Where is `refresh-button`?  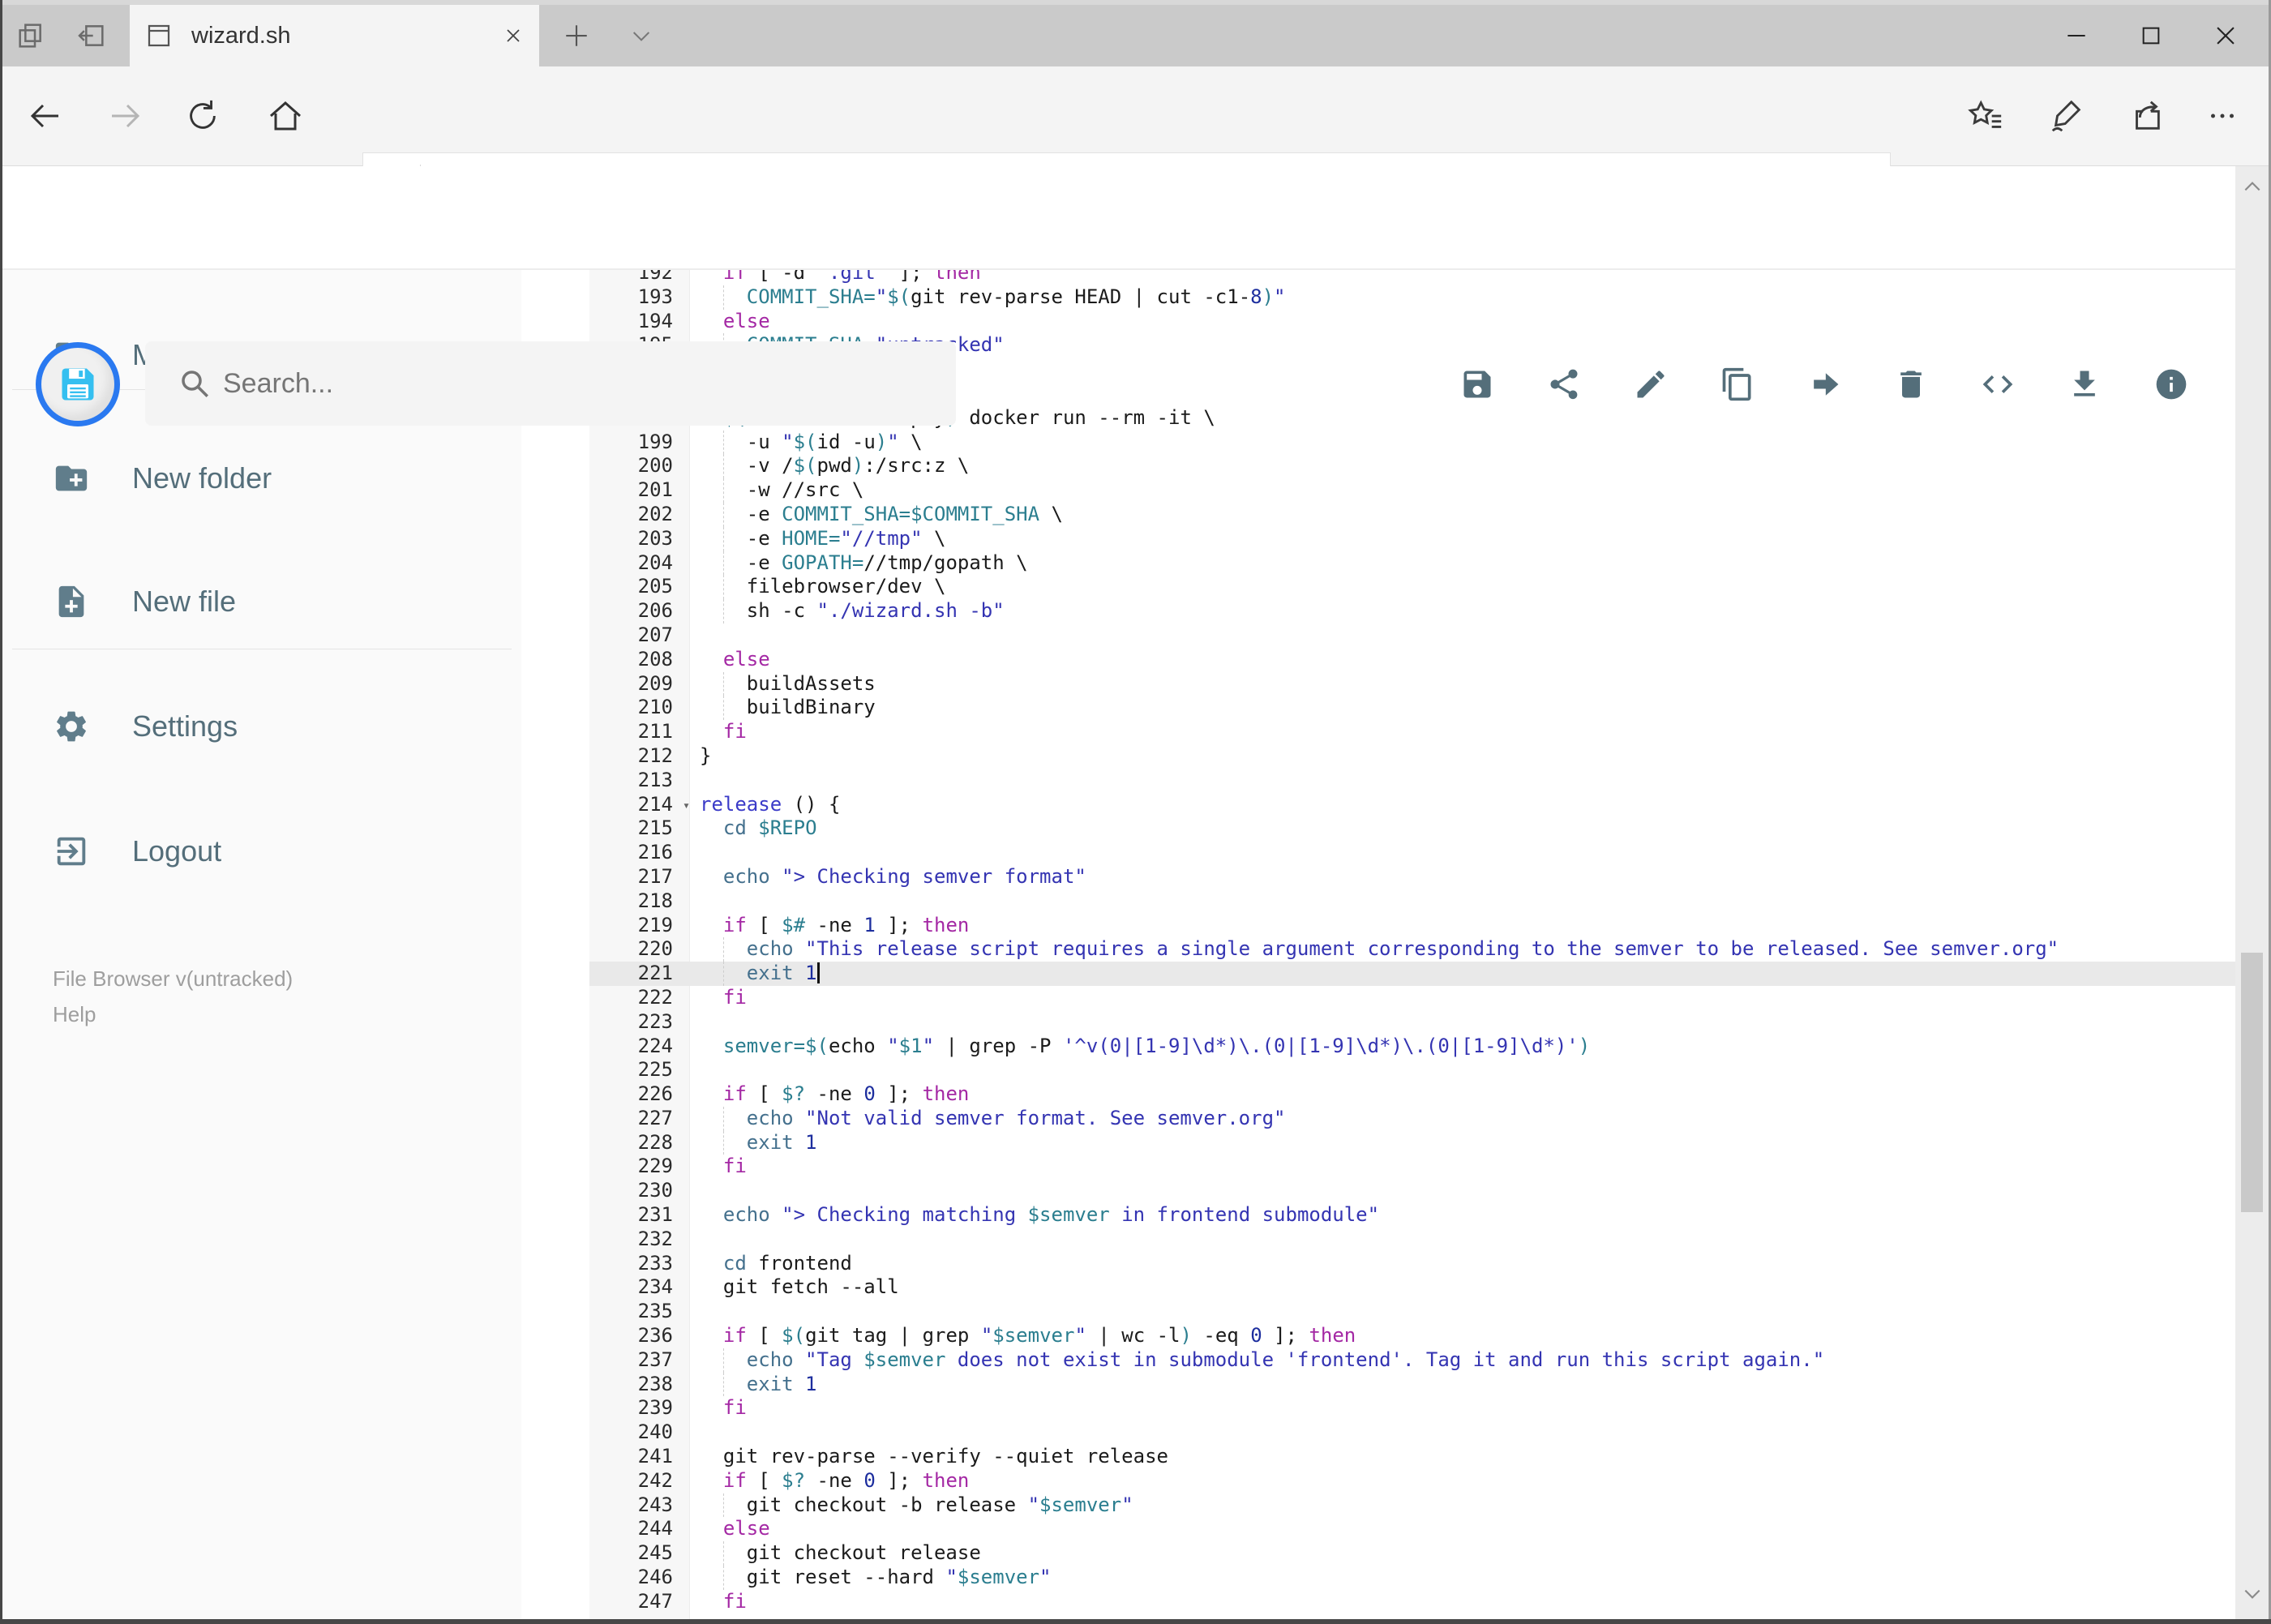 refresh-button is located at coordinates (203, 116).